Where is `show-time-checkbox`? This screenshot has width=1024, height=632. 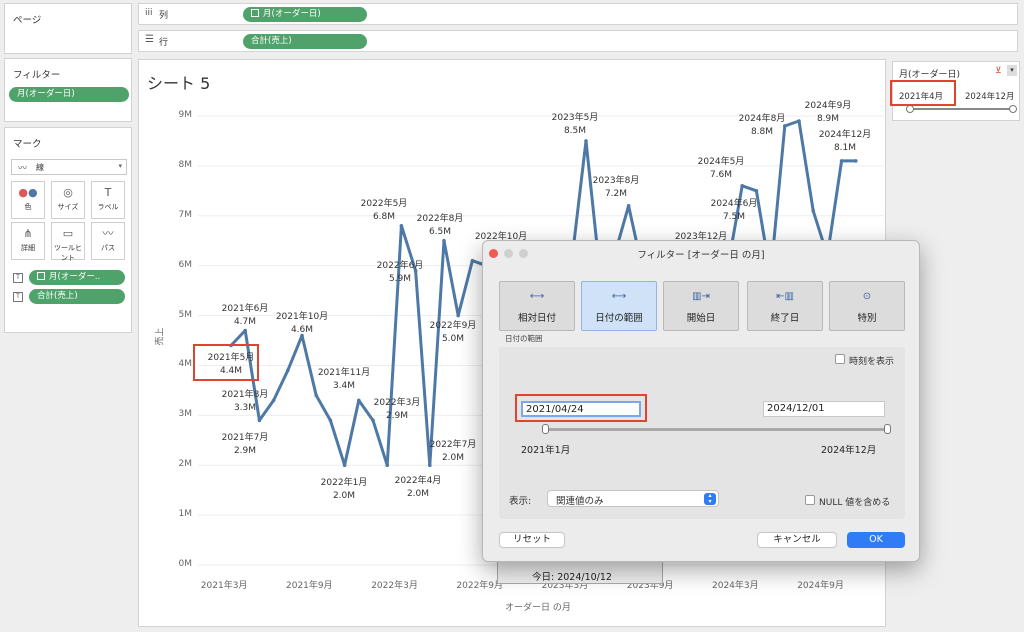 show-time-checkbox is located at coordinates (840, 359).